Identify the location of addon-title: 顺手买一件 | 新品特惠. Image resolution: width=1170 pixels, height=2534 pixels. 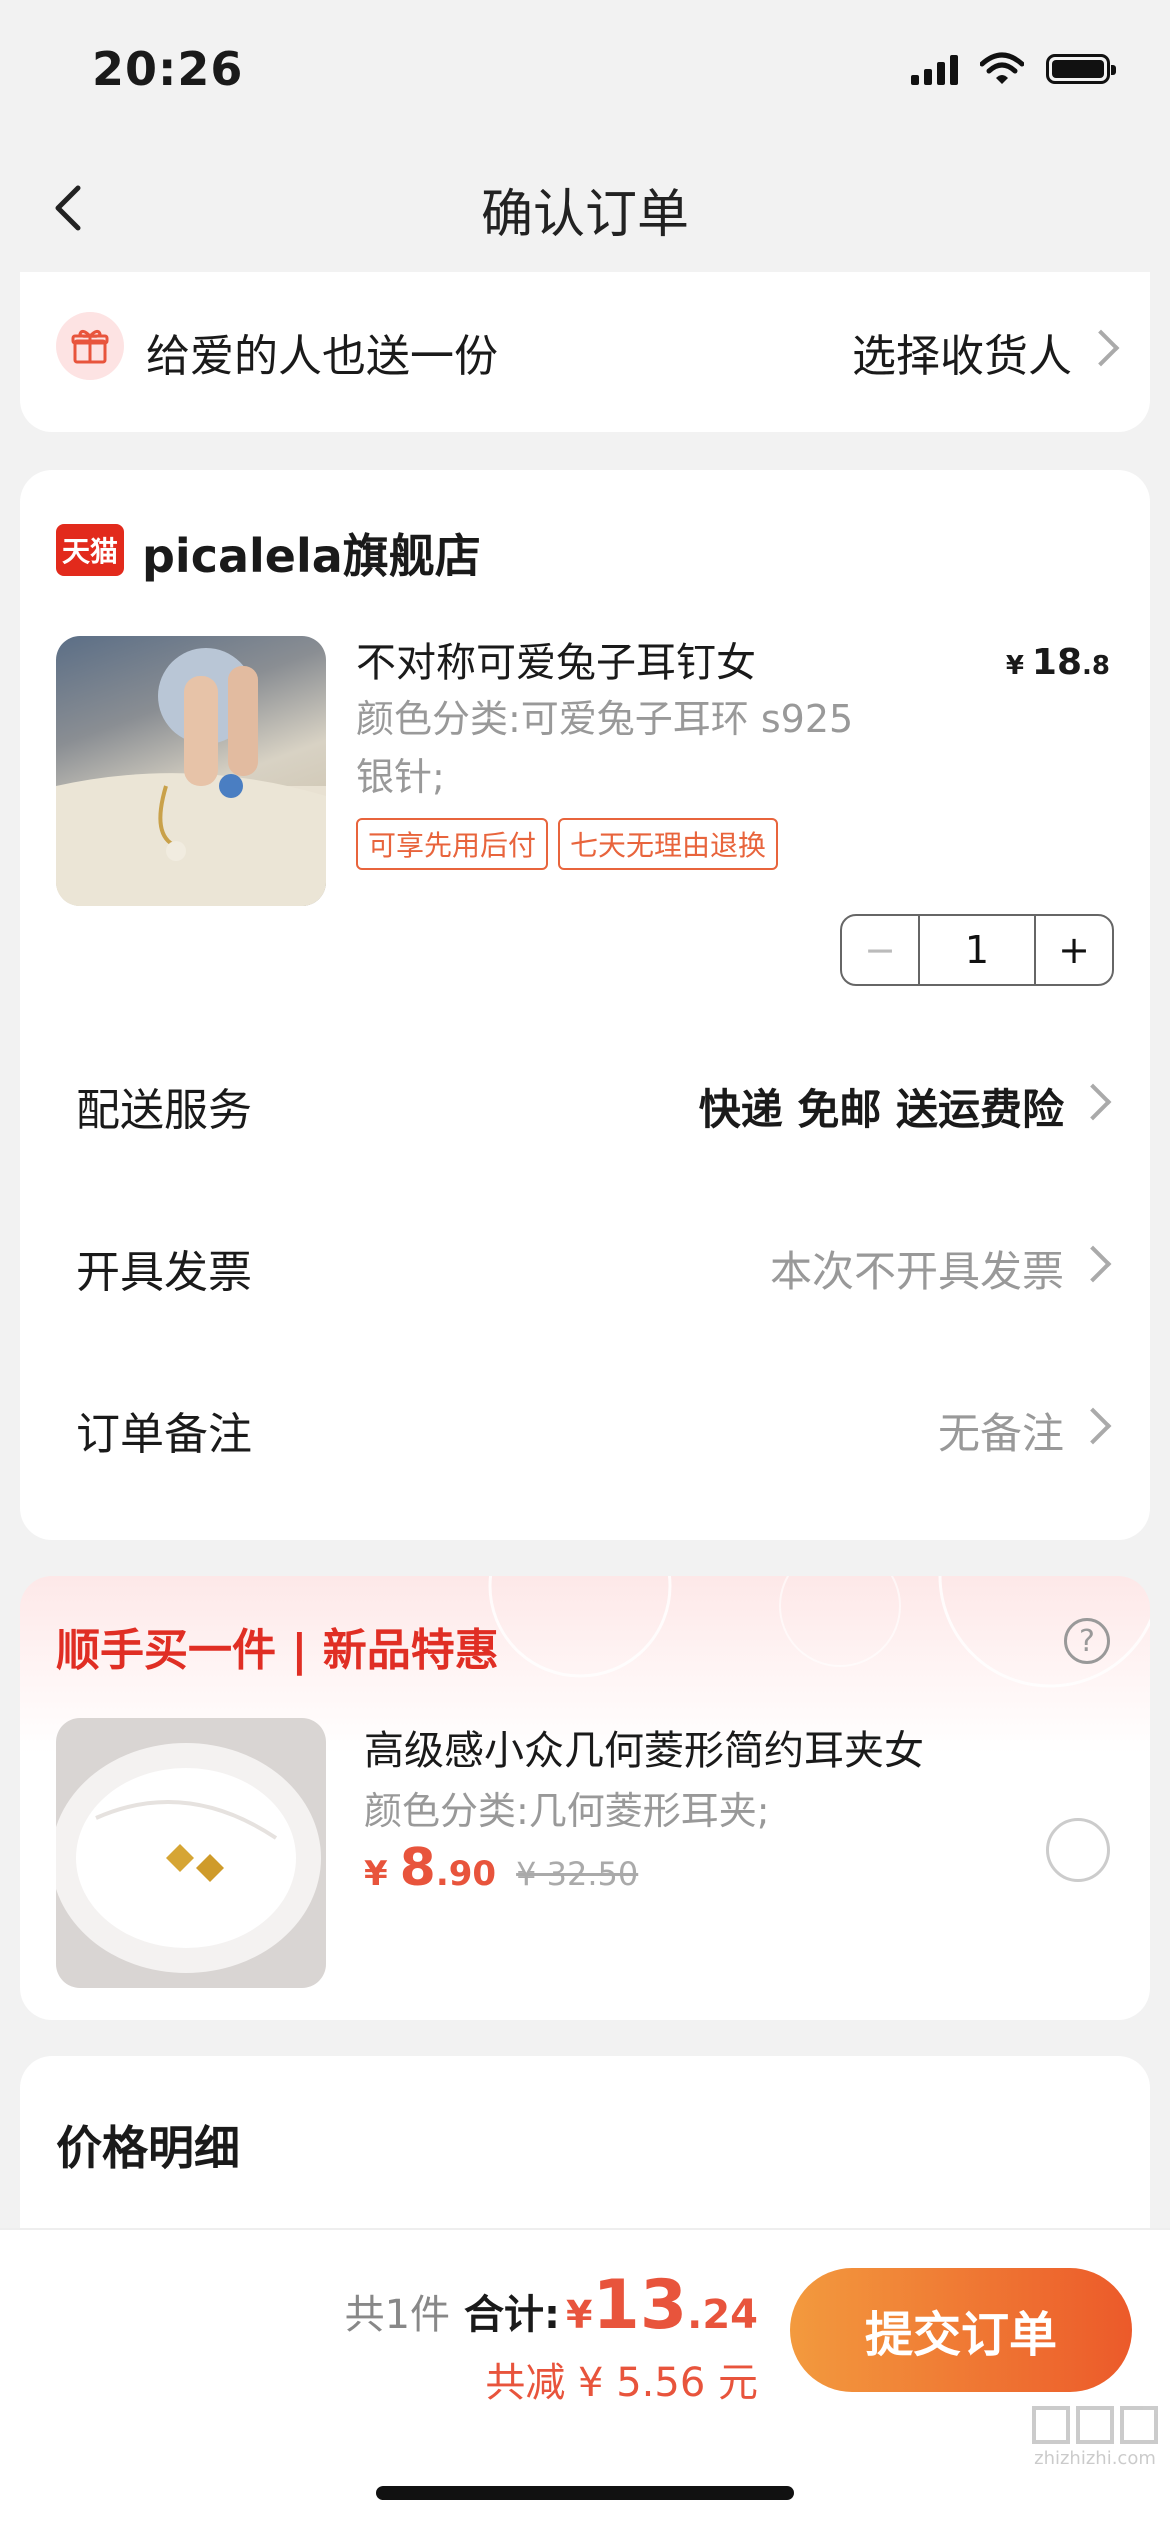
(277, 1650).